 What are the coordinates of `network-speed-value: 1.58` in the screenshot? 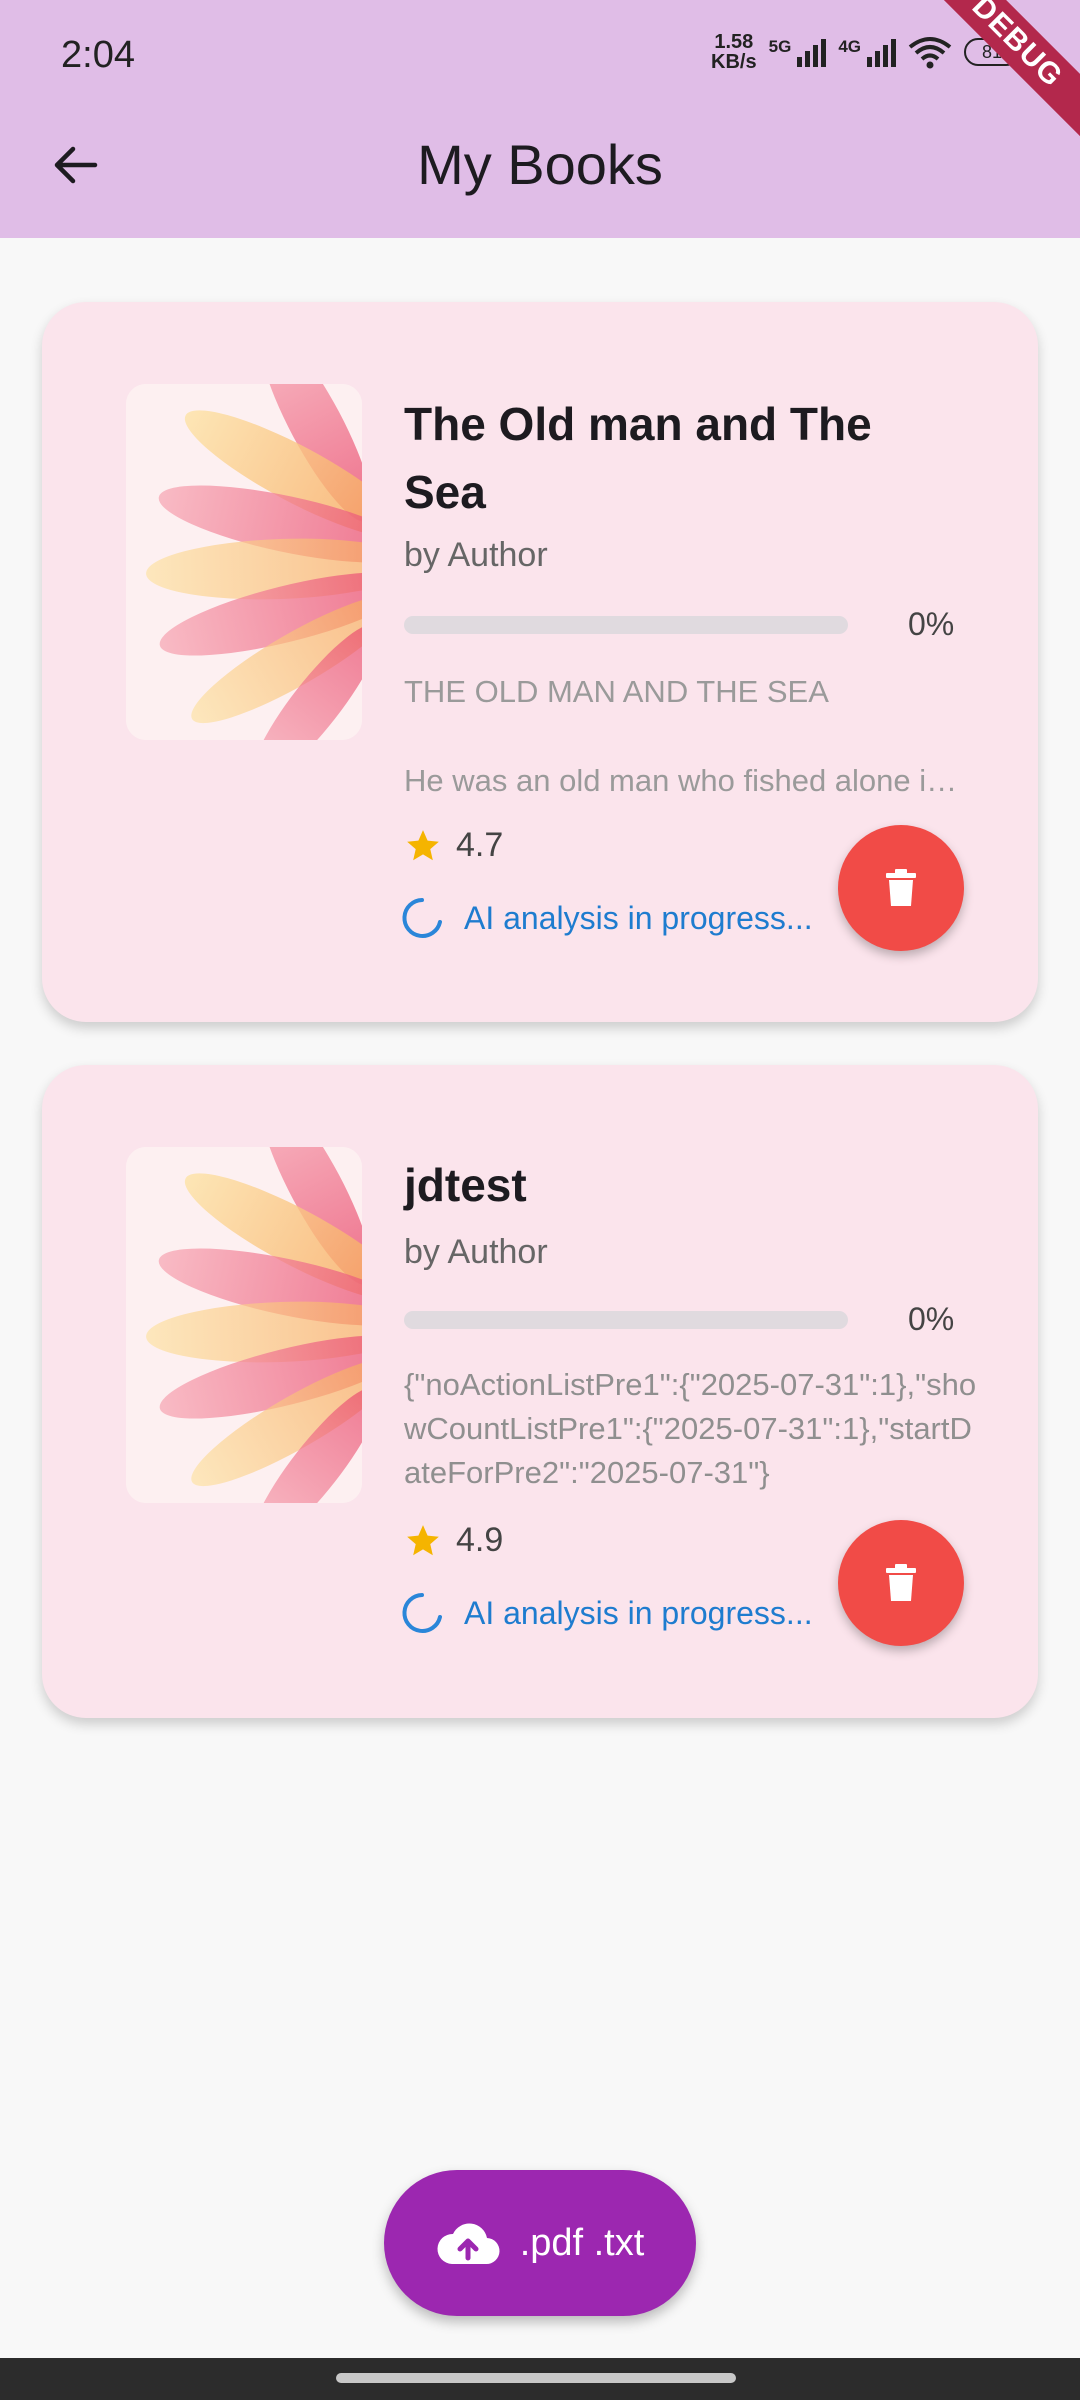 It's located at (734, 42).